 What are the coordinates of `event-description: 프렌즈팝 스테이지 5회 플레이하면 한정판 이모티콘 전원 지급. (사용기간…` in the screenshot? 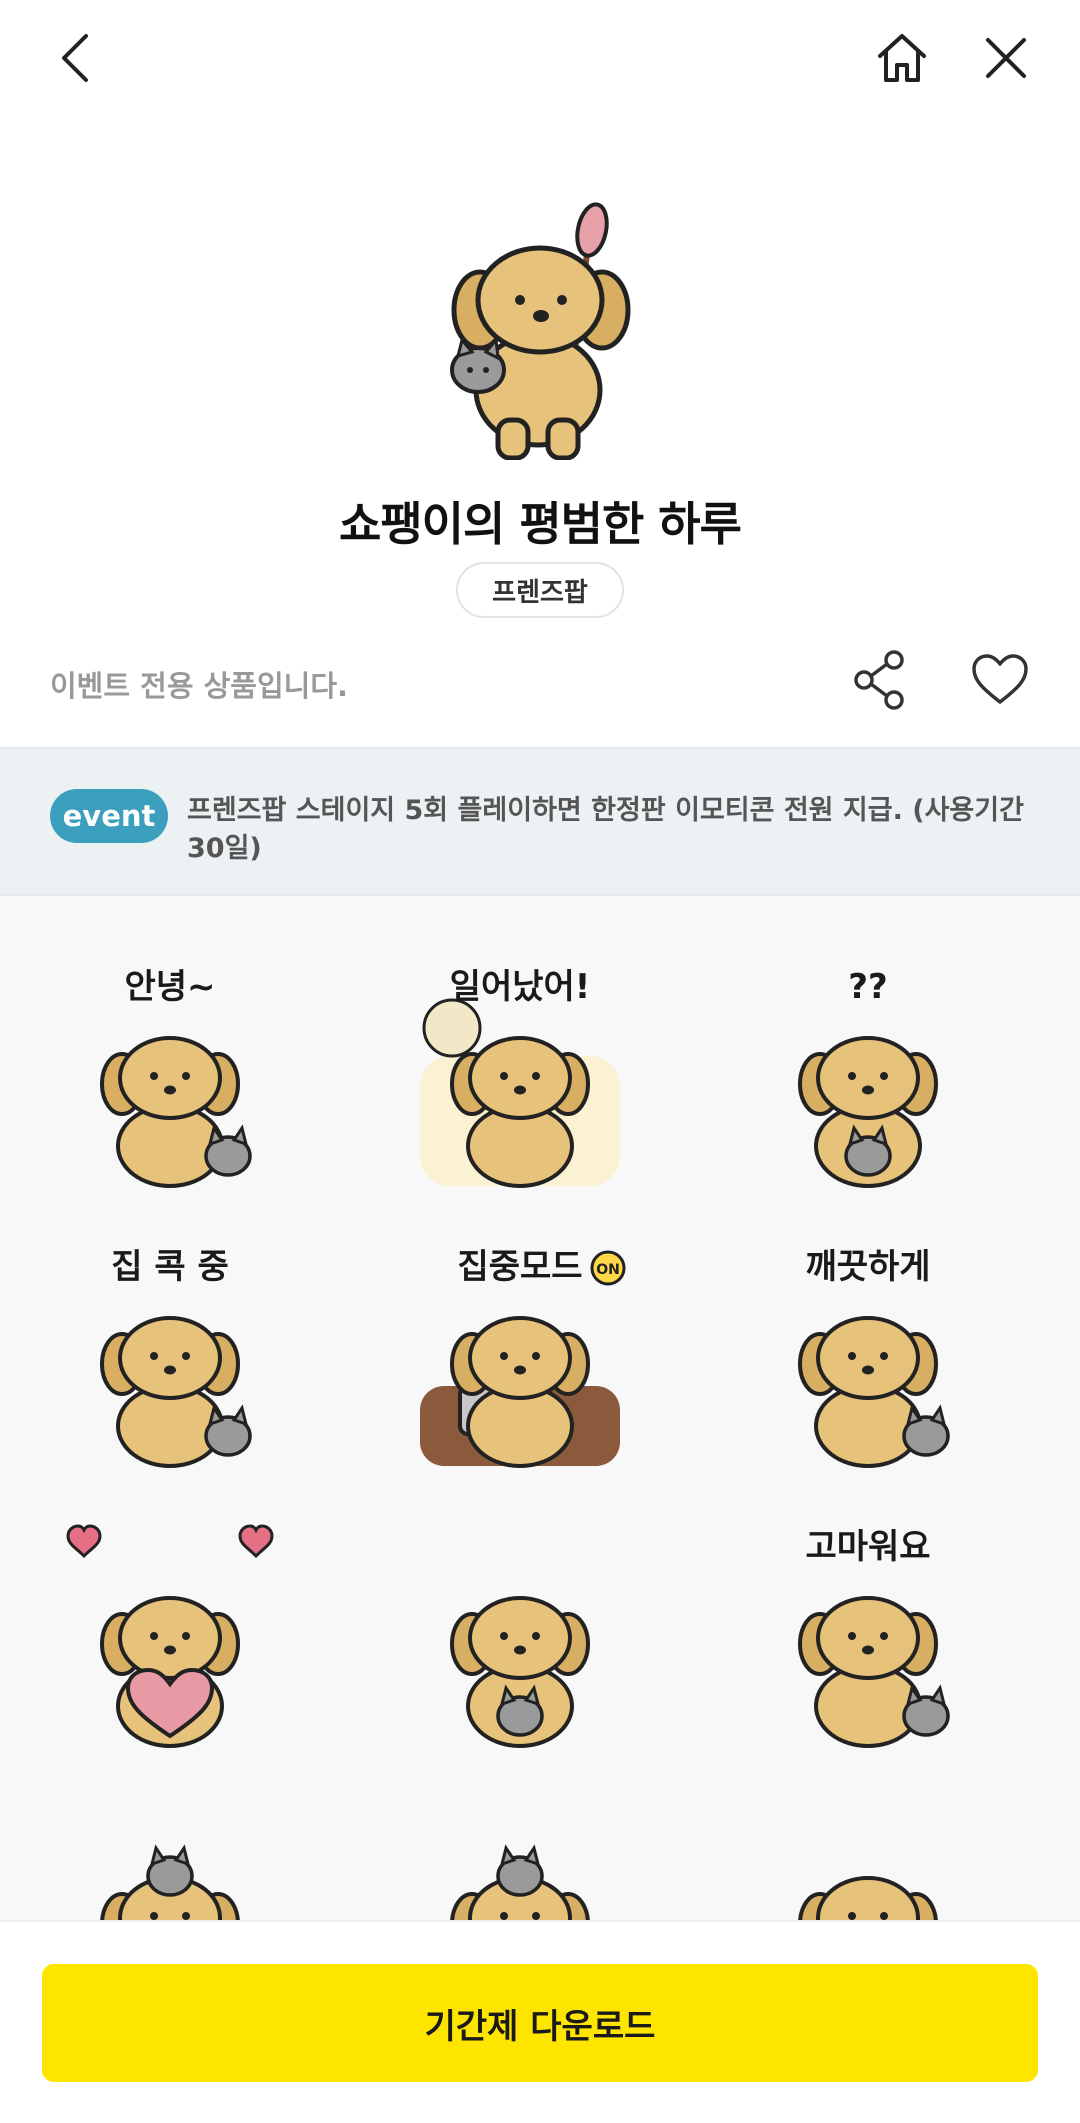 It's located at (605, 829).